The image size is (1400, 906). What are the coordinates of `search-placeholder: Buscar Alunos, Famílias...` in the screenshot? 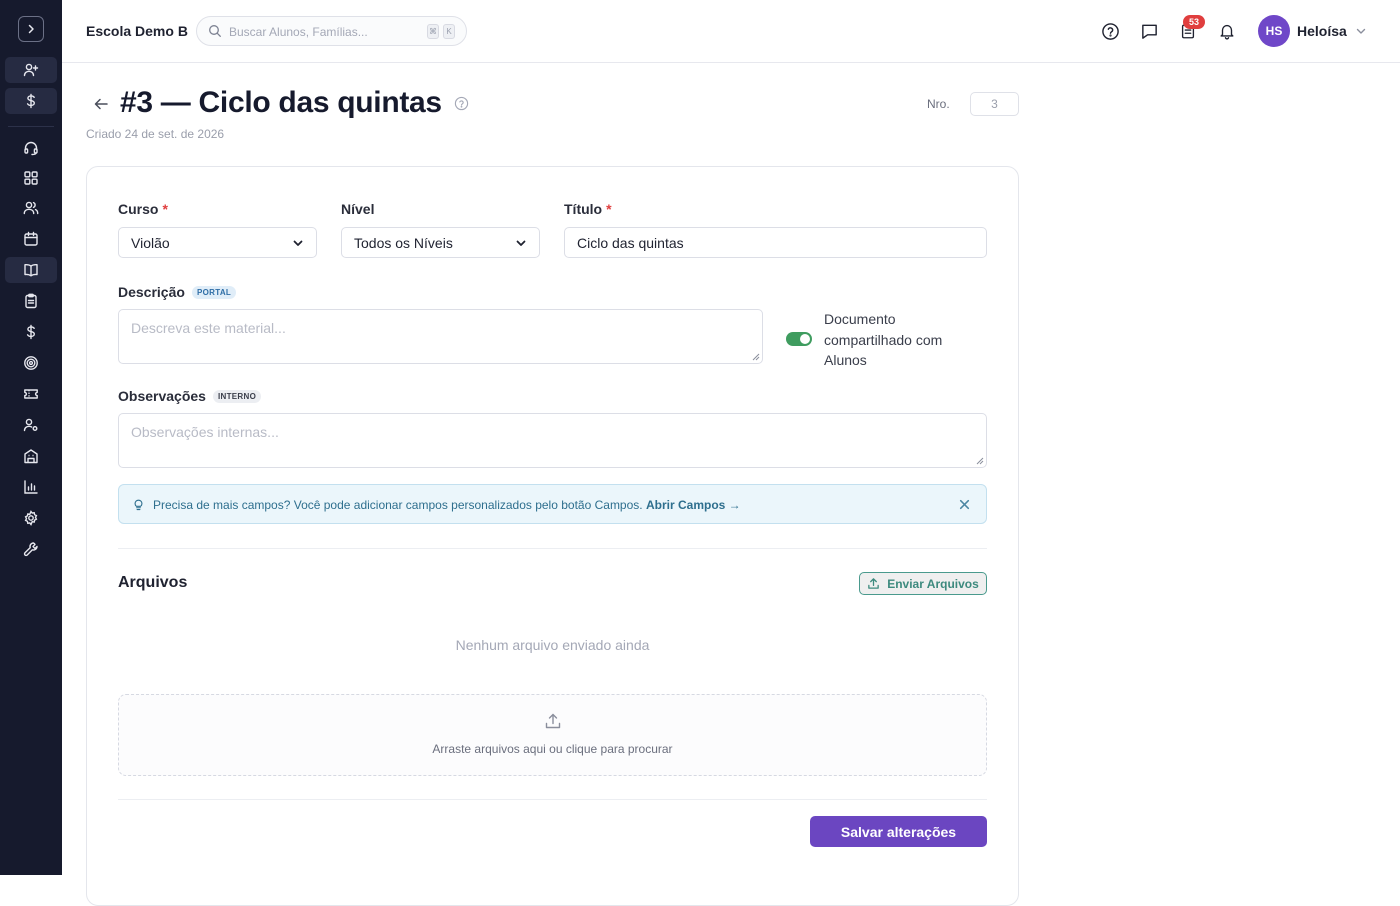 It's located at (298, 32).